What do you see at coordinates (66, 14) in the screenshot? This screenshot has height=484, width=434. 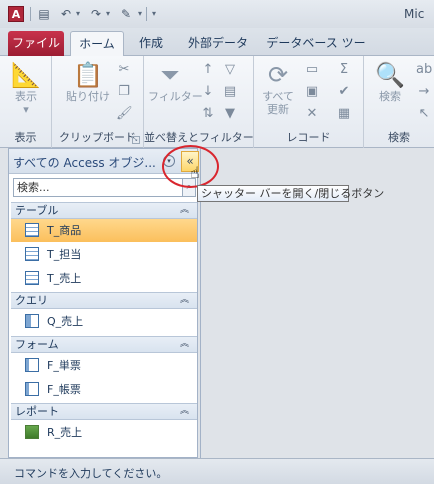 I see `undo-icon: ↶` at bounding box center [66, 14].